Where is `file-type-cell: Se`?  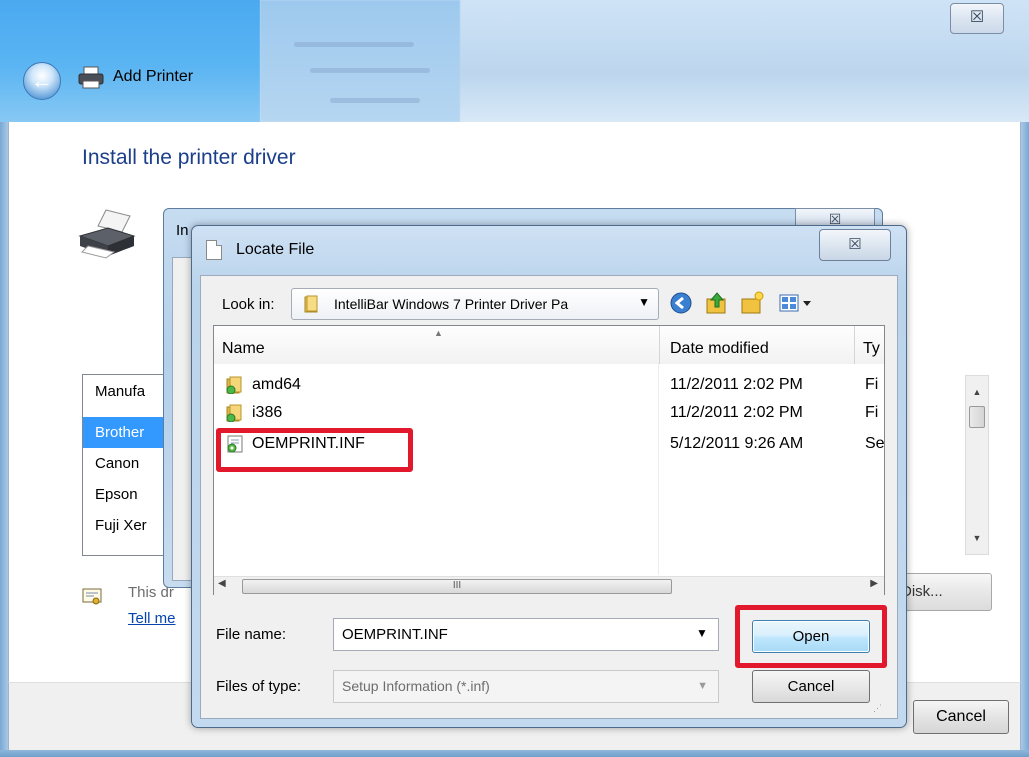 file-type-cell: Se is located at coordinates (875, 443).